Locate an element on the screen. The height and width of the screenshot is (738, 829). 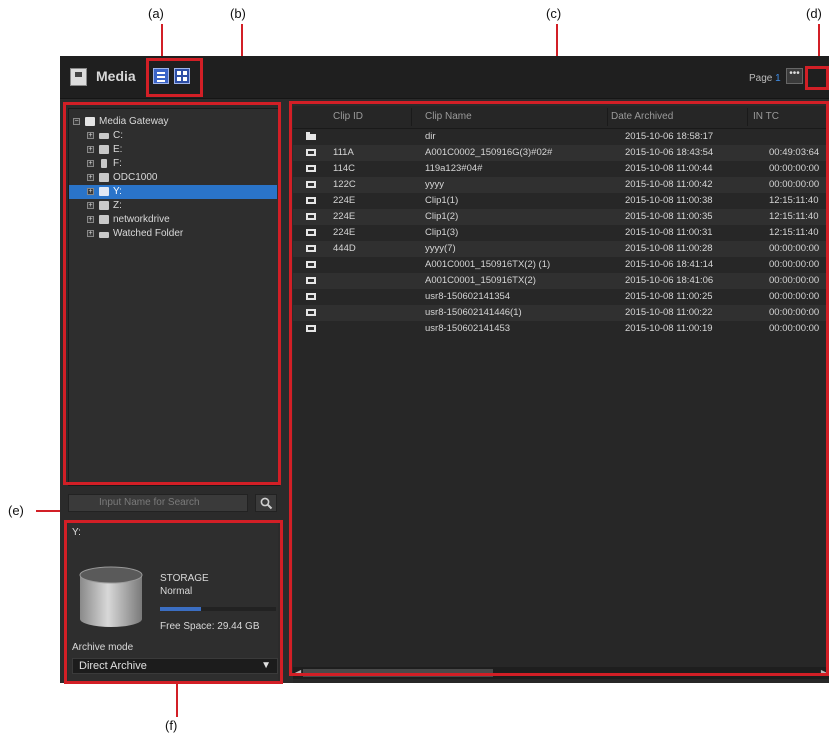
storage-usage-fill is located at coordinates (180, 609).